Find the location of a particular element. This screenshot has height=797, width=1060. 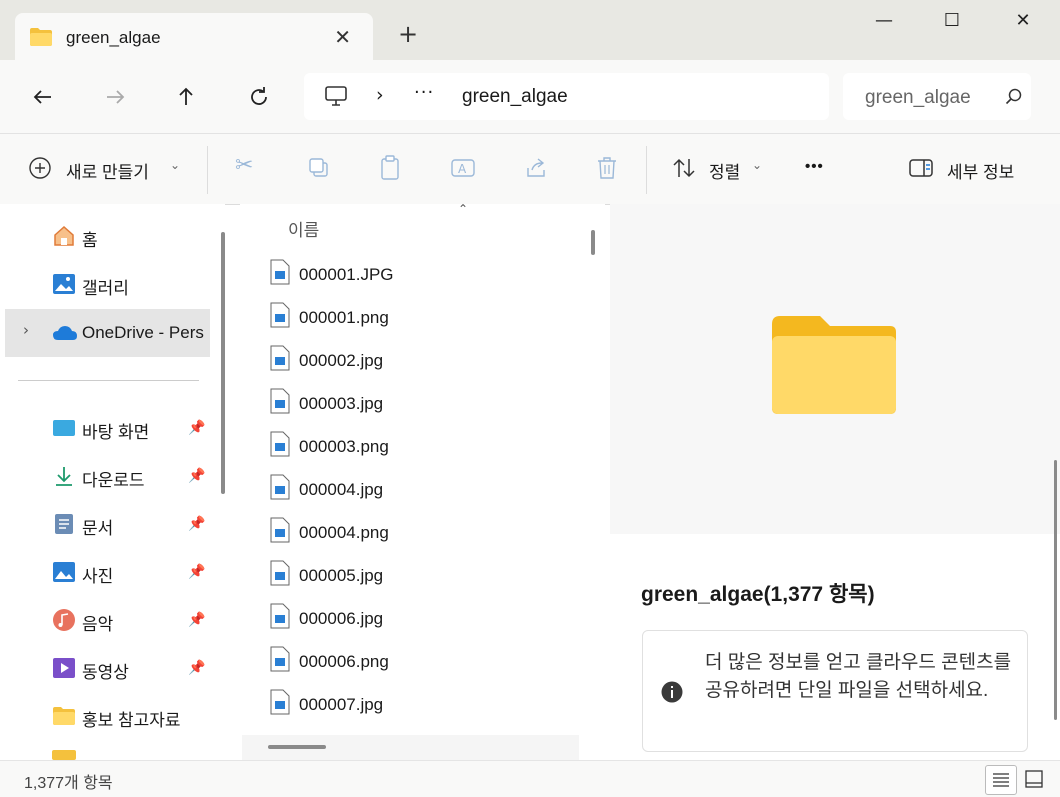

breadcrumb-current: green_algae is located at coordinates (515, 97).